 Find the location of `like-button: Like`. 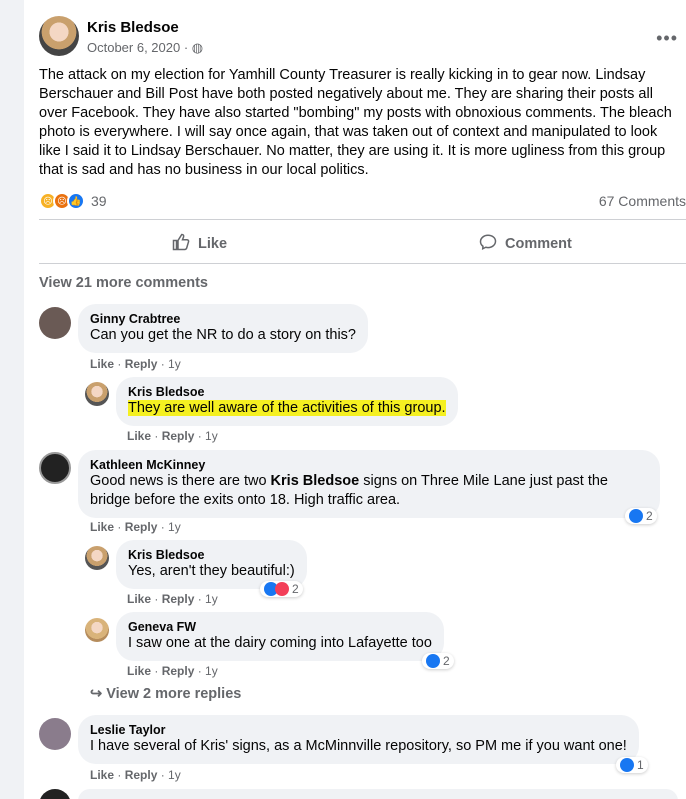

like-button: Like is located at coordinates (199, 244).